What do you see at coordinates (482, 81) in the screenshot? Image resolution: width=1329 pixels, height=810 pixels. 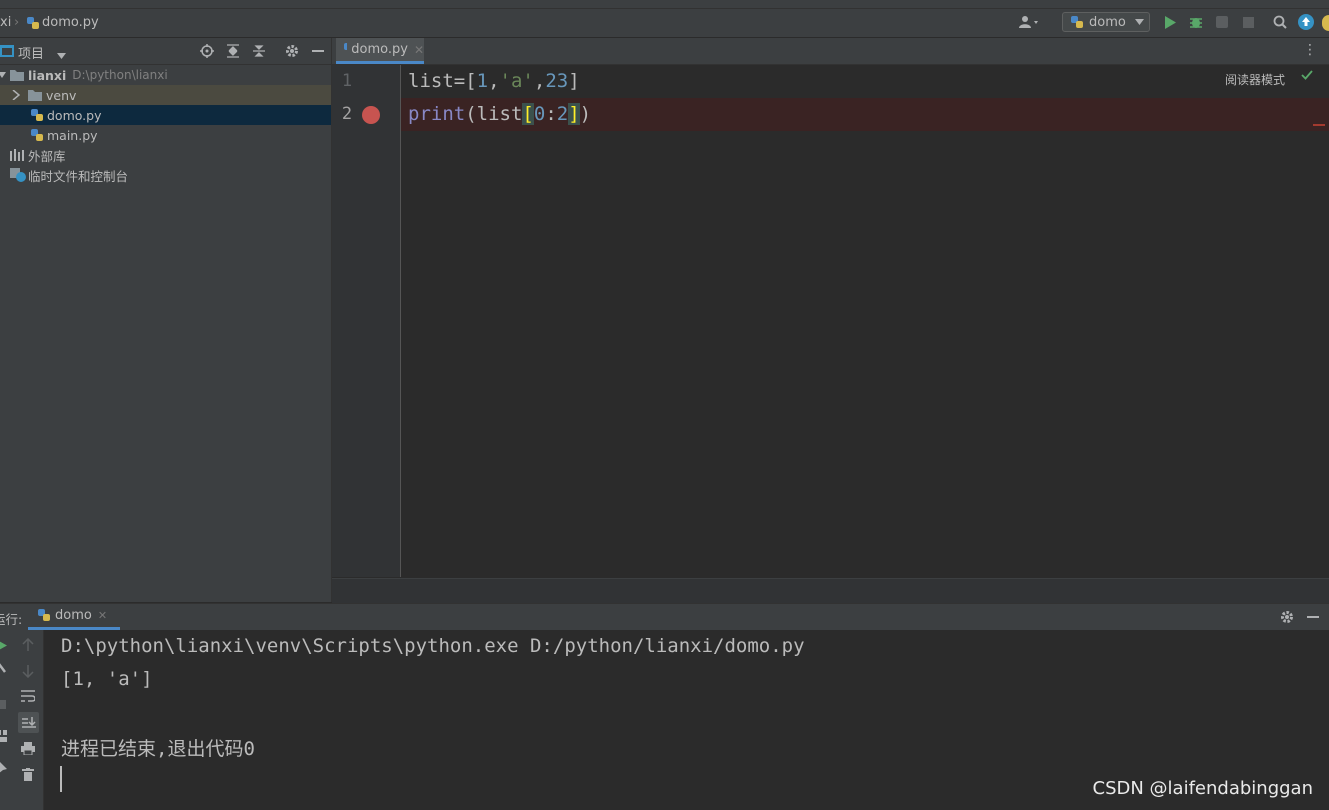 I see `code-token: 1` at bounding box center [482, 81].